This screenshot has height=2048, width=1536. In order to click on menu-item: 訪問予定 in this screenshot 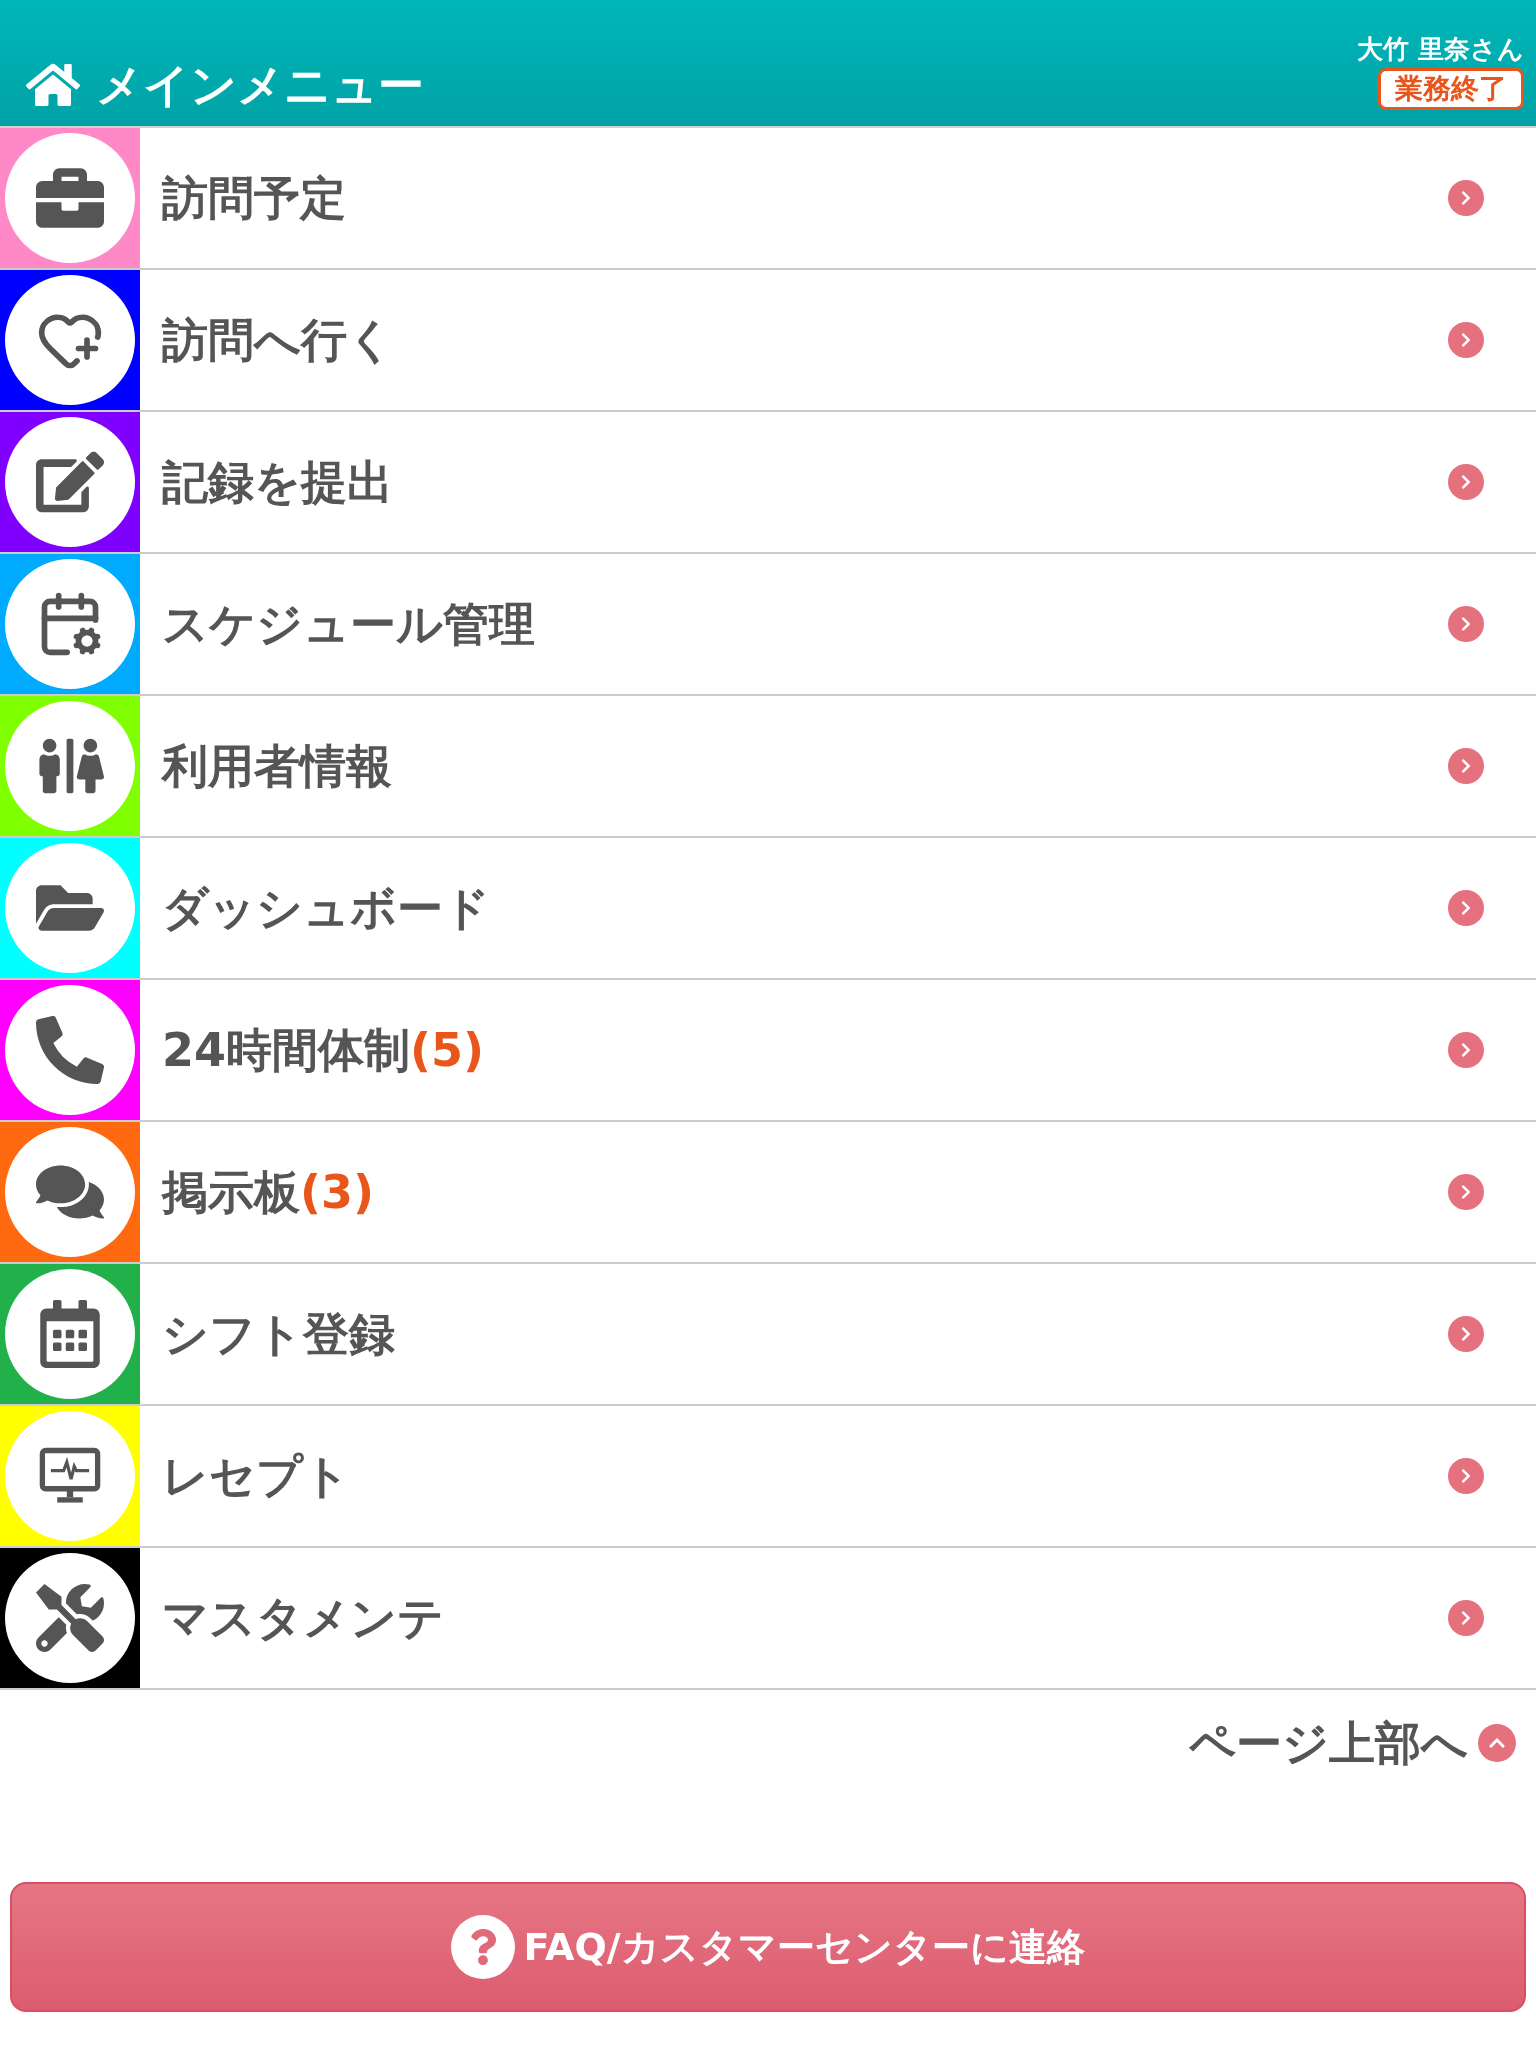, I will do `click(768, 199)`.